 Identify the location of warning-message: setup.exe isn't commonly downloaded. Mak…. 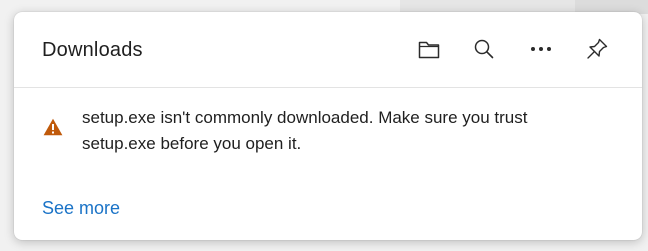
(305, 130).